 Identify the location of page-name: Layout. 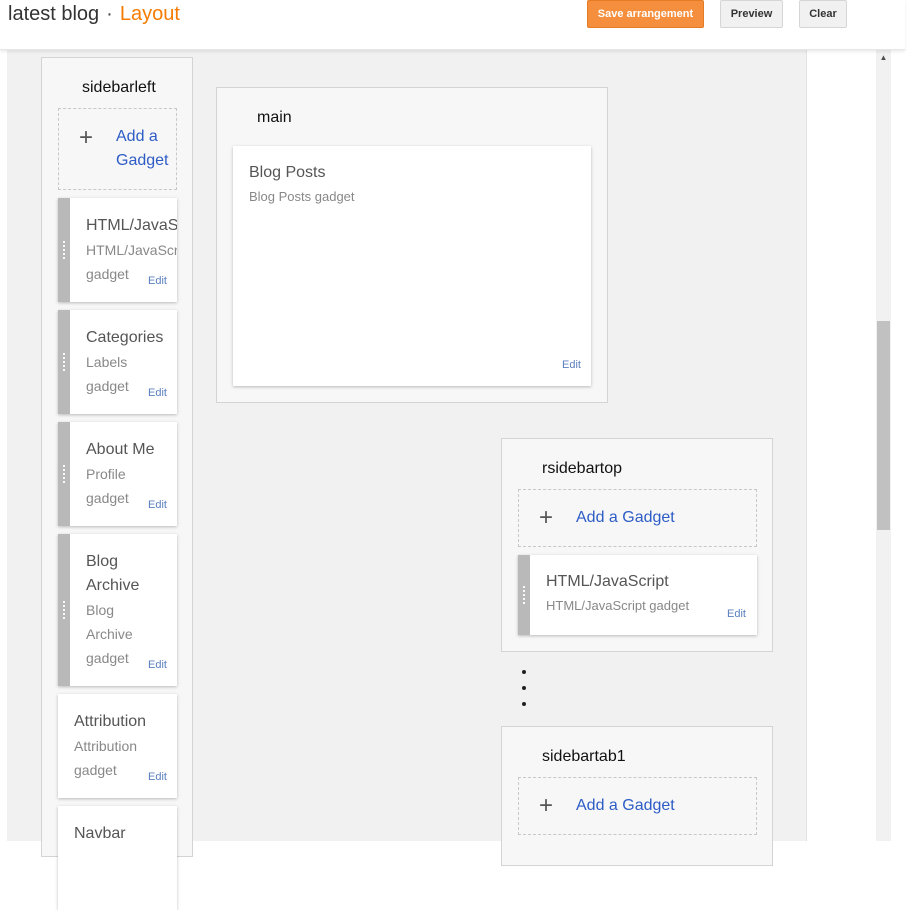
(149, 14).